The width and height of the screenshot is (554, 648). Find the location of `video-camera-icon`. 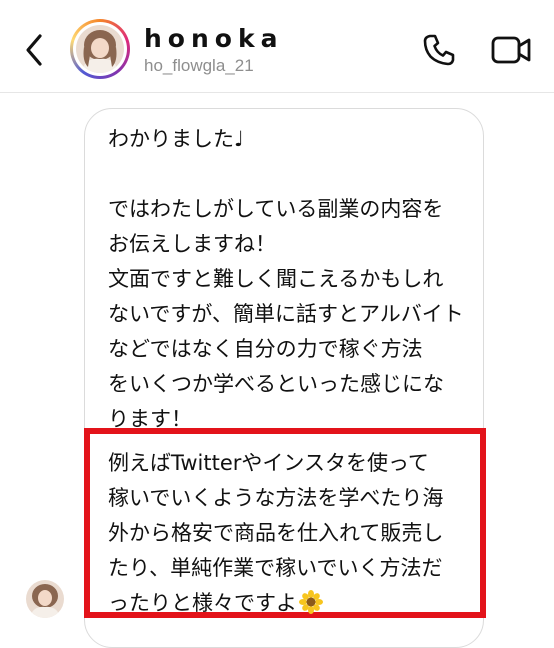

video-camera-icon is located at coordinates (511, 50).